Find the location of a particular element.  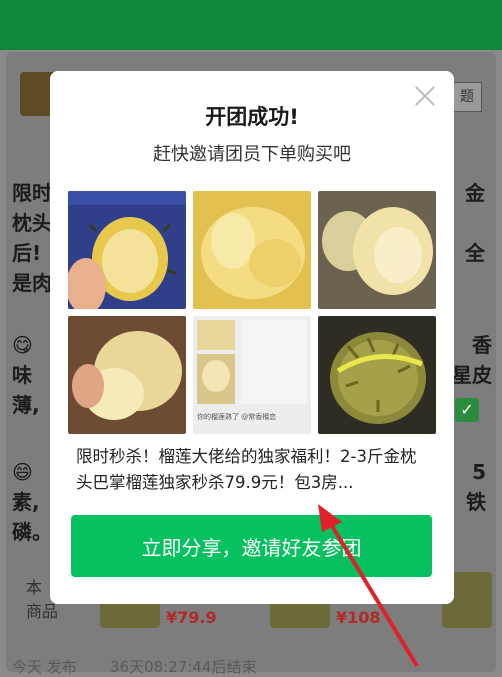

durian-photo-5: 你的榴莲熟了 @常香榴恋 is located at coordinates (252, 375).